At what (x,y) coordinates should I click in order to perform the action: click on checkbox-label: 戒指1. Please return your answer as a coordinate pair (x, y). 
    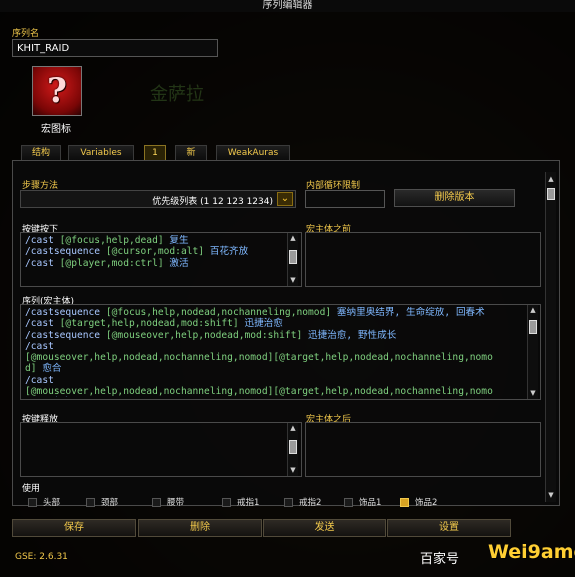
    Looking at the image, I should click on (248, 503).